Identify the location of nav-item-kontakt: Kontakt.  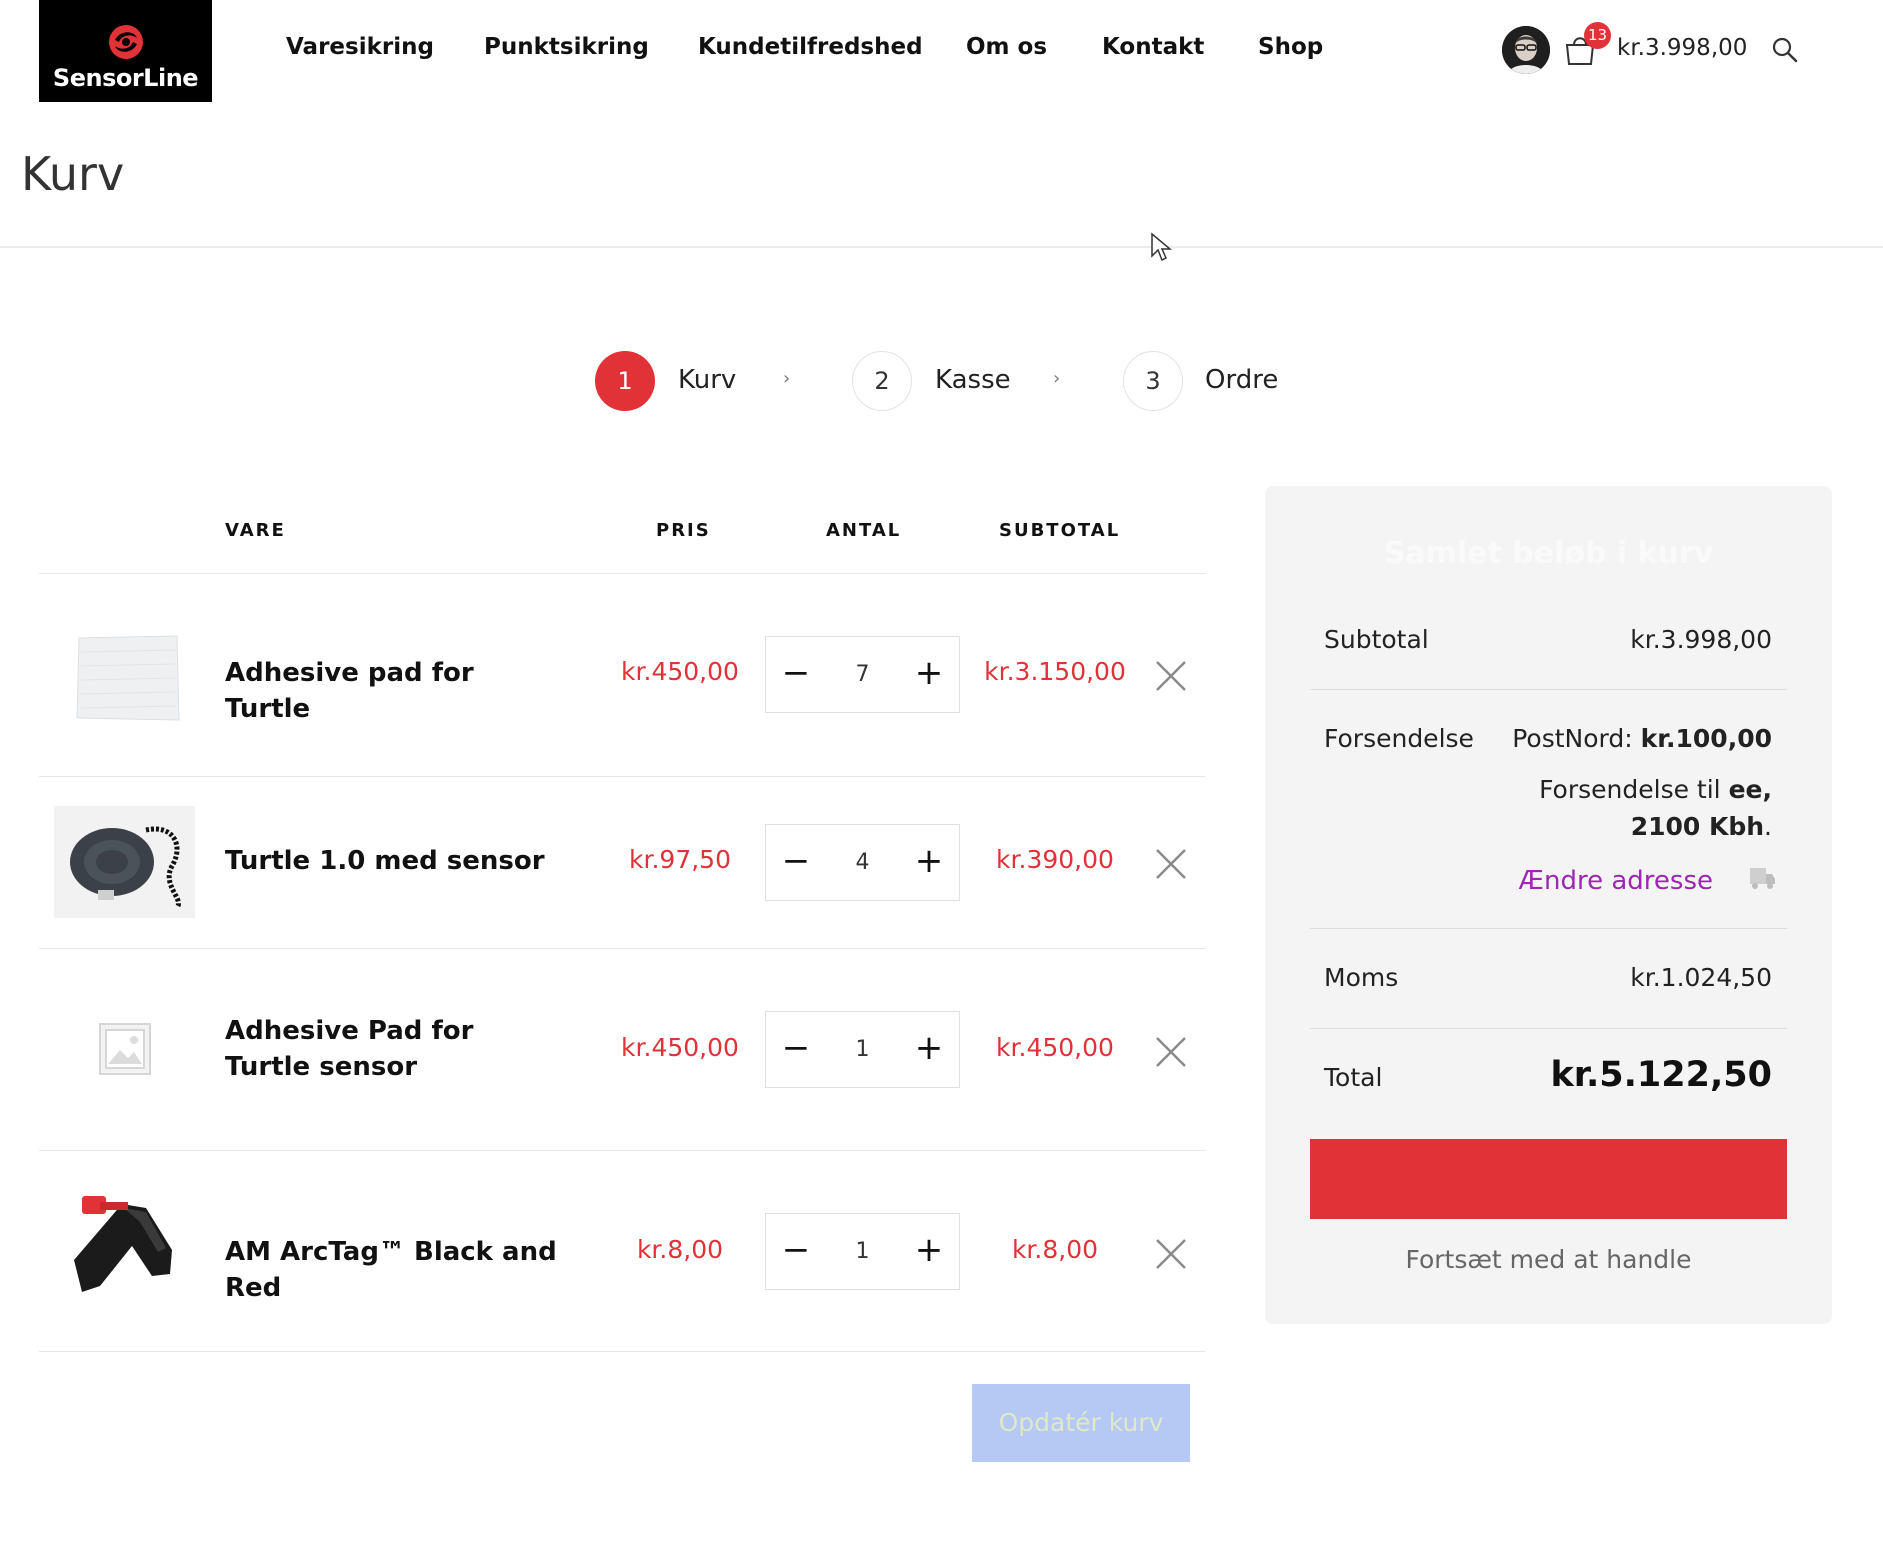
(1153, 47).